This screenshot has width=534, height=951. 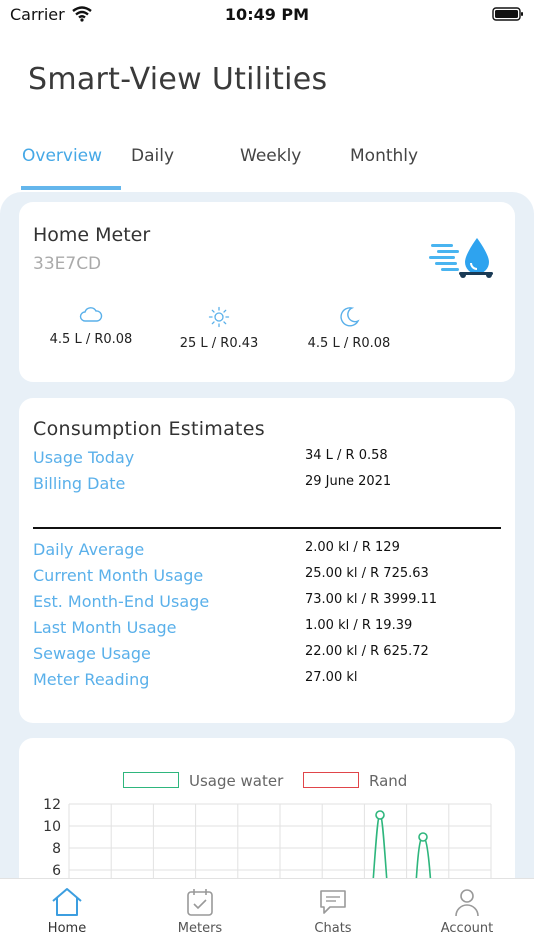 I want to click on nav-meters: Meters, so click(x=200, y=911).